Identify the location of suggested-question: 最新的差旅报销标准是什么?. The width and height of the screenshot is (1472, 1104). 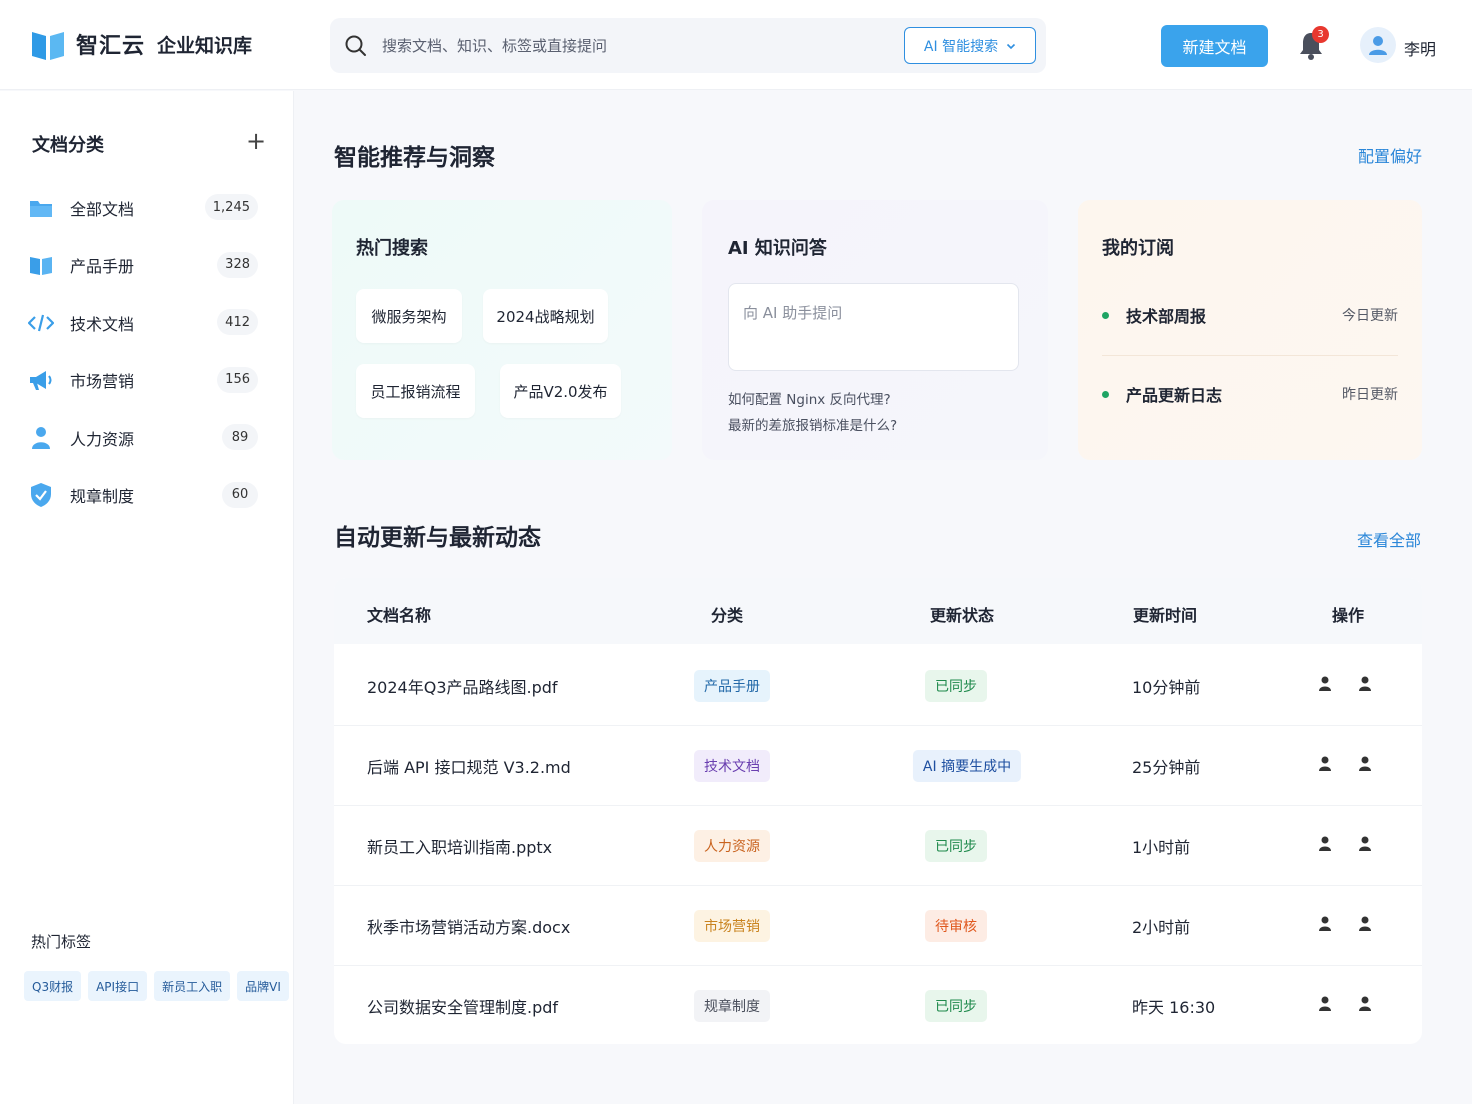
(812, 424).